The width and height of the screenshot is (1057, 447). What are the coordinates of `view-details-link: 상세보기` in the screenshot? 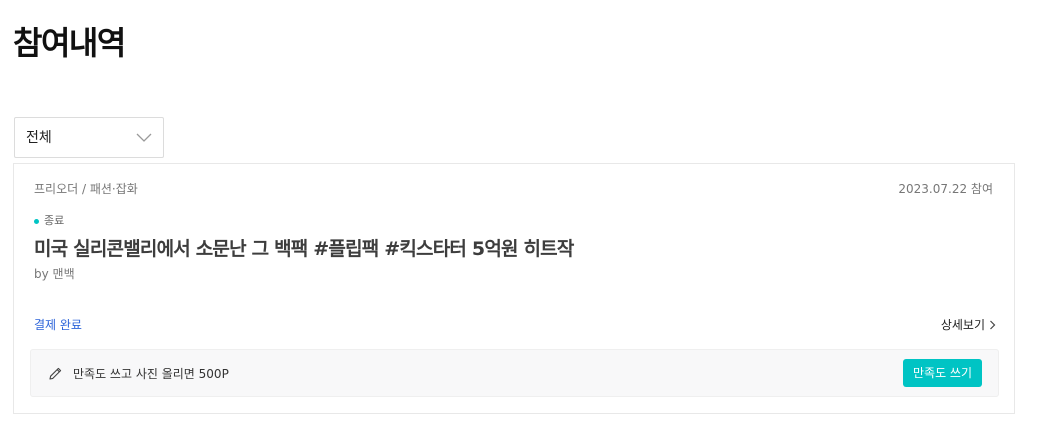 It's located at (968, 325).